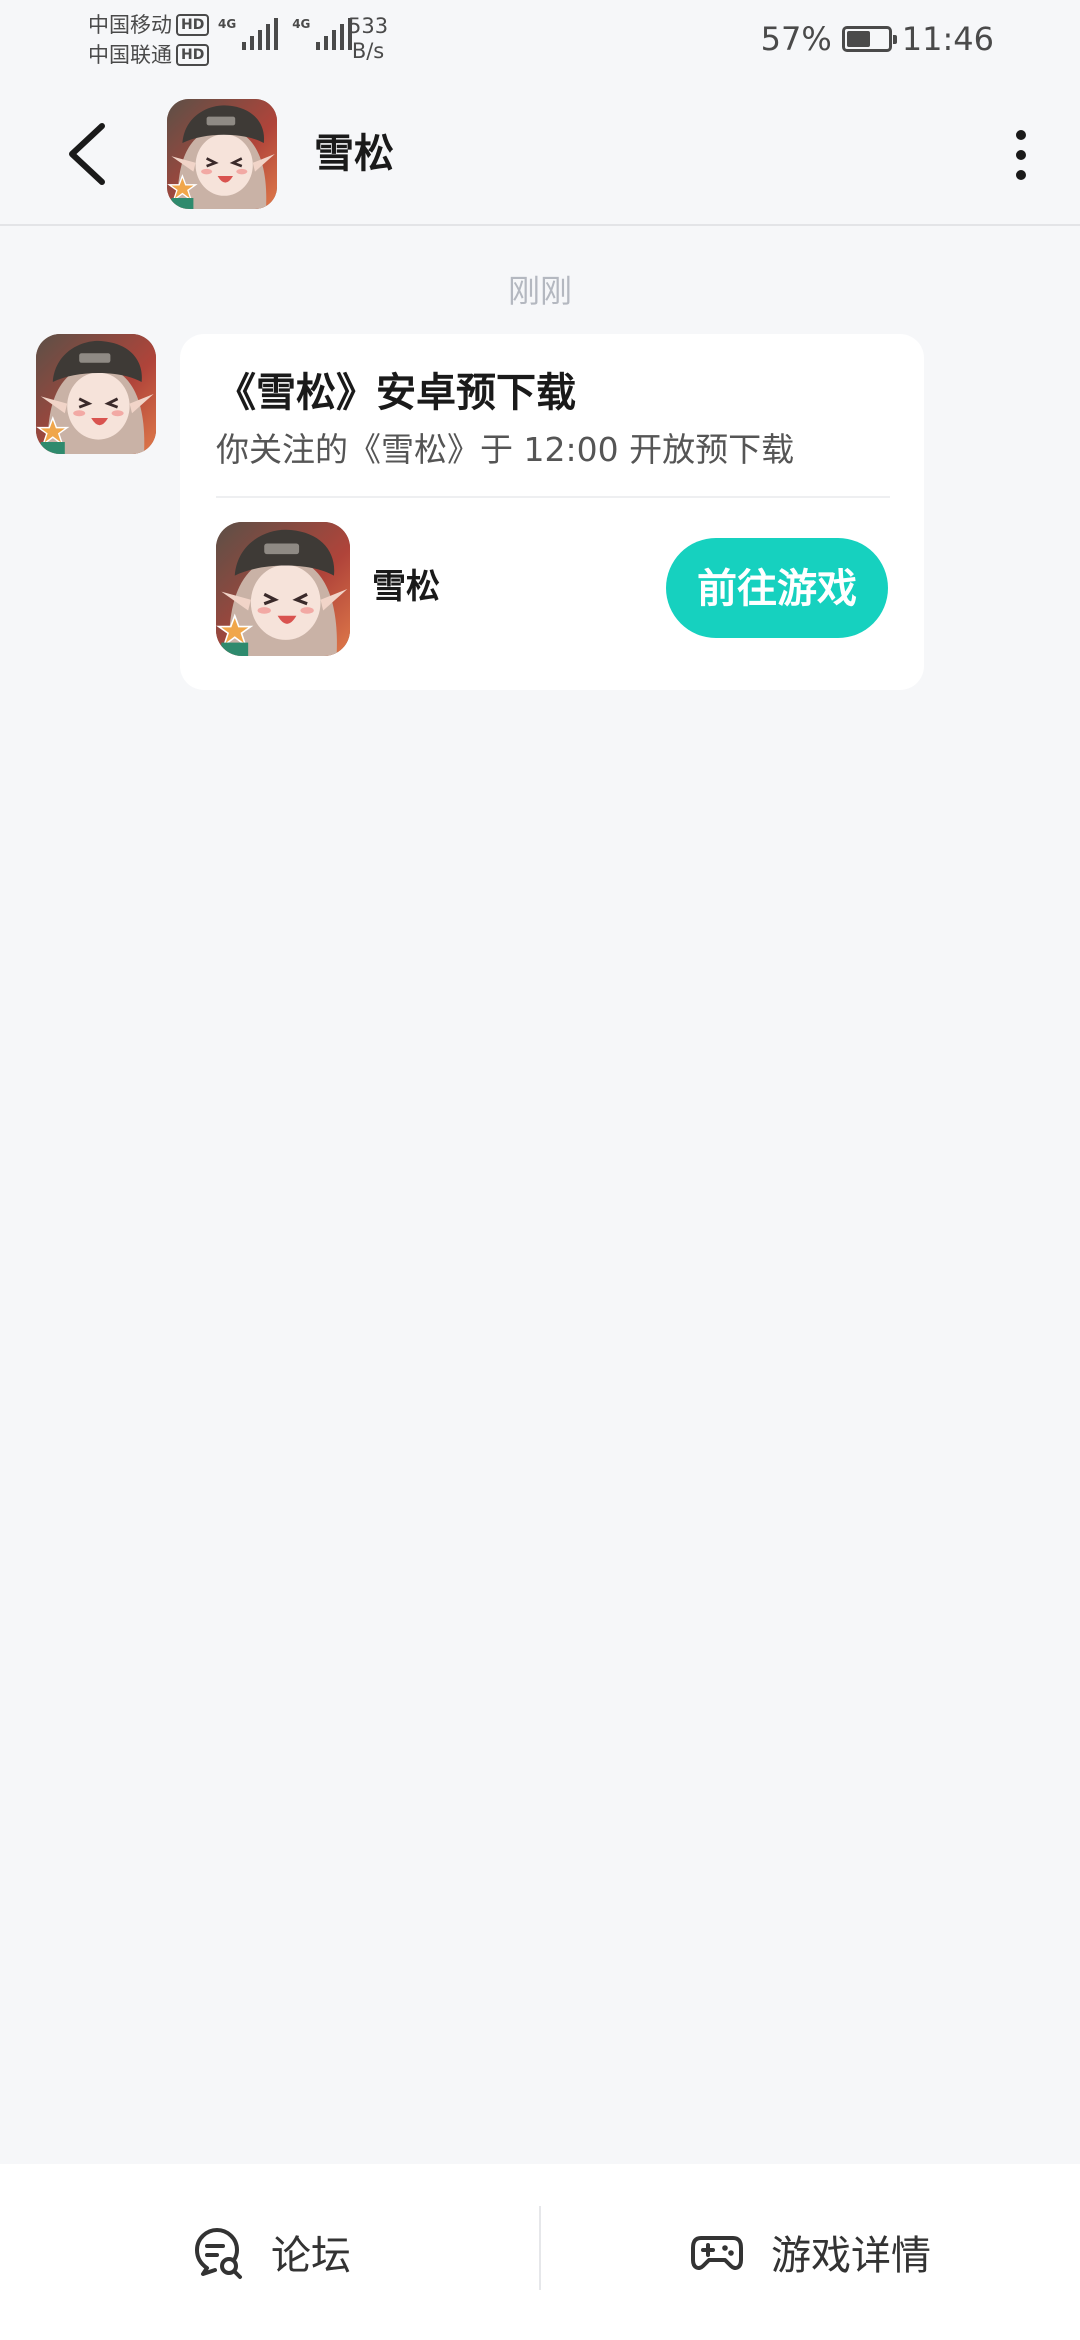  I want to click on game-detail-tab: 游戏详情, so click(810, 2252).